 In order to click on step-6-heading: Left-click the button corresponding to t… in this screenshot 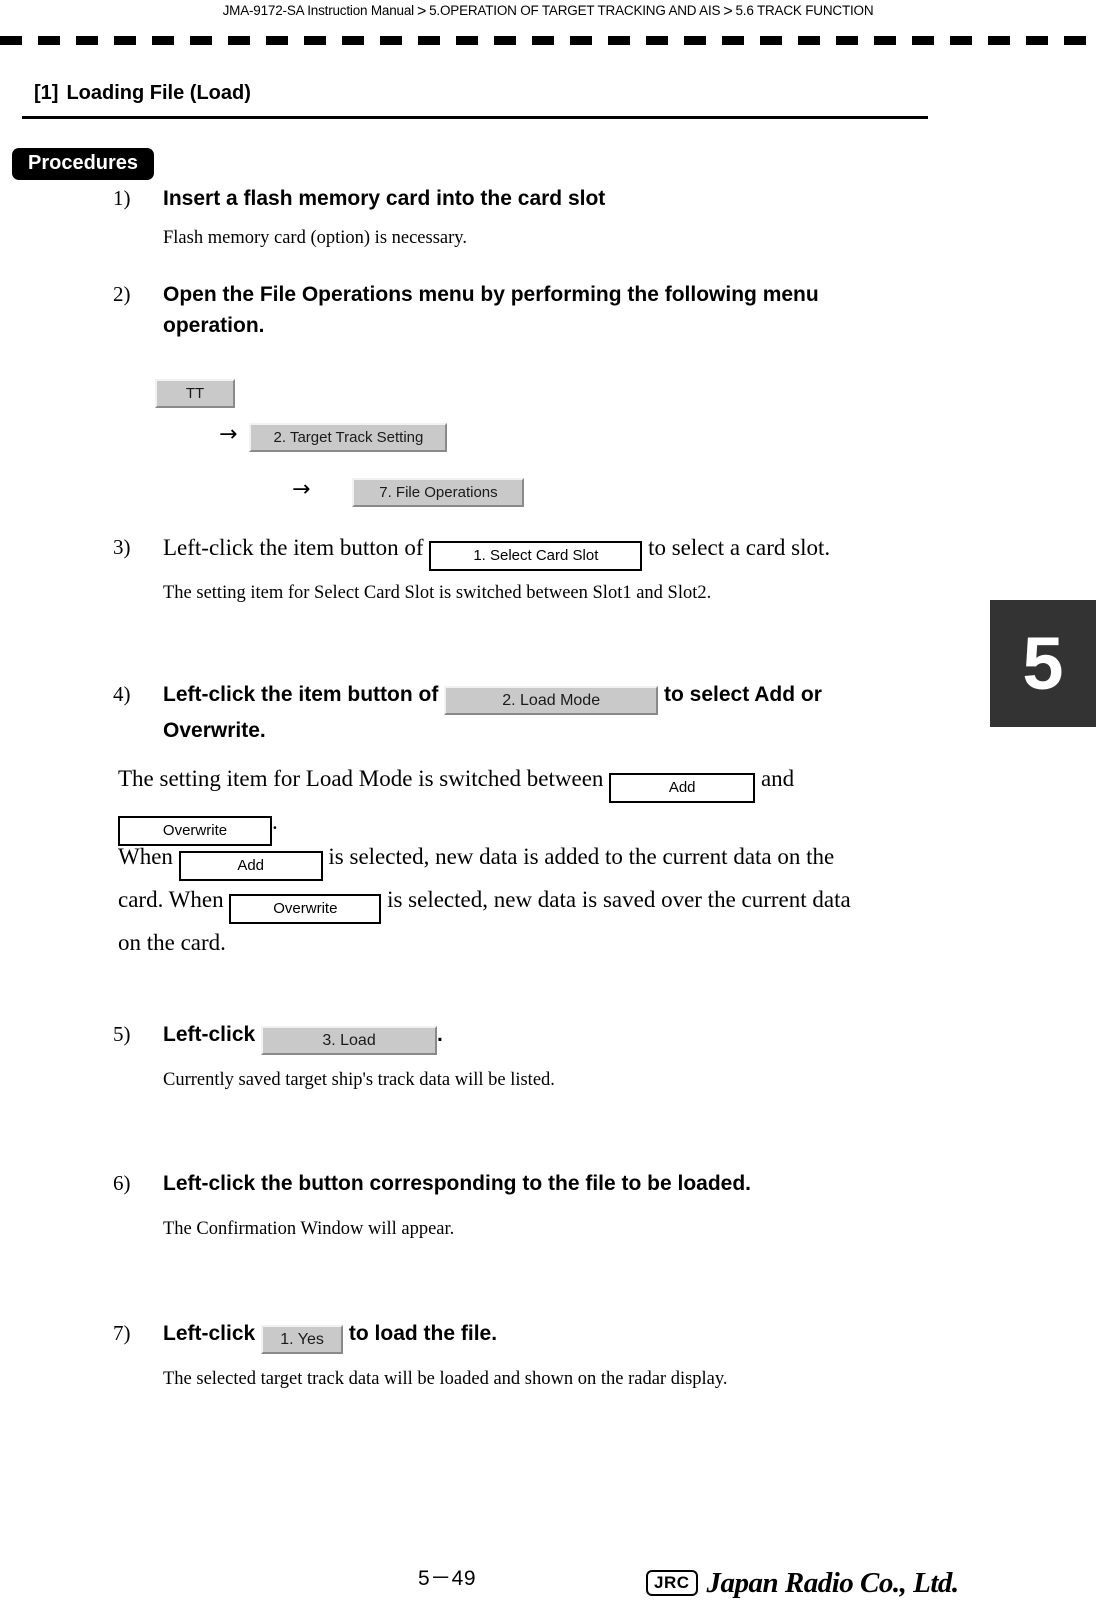, I will do `click(457, 1183)`.